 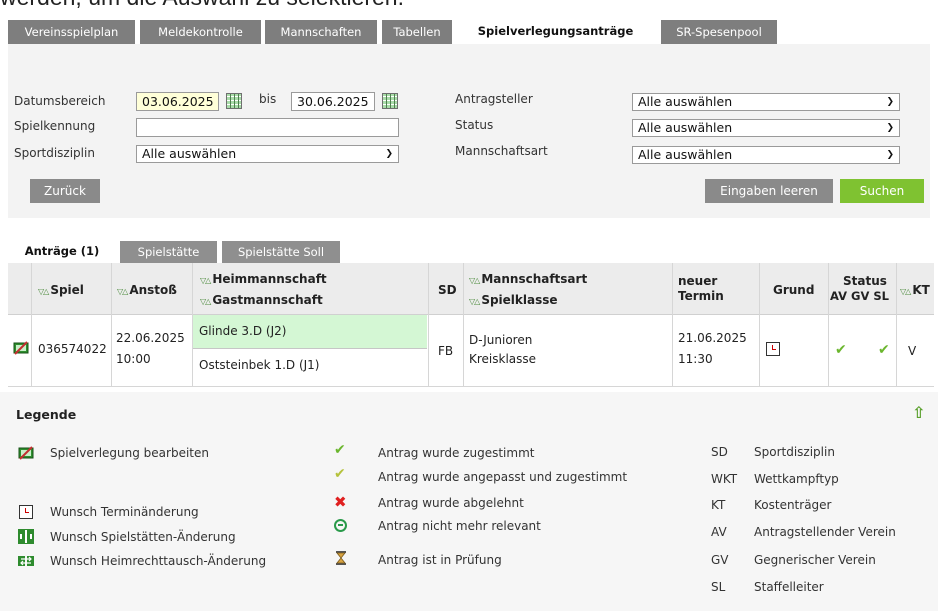 What do you see at coordinates (189, 153) in the screenshot?
I see `discipline-value: Alle auswählen` at bounding box center [189, 153].